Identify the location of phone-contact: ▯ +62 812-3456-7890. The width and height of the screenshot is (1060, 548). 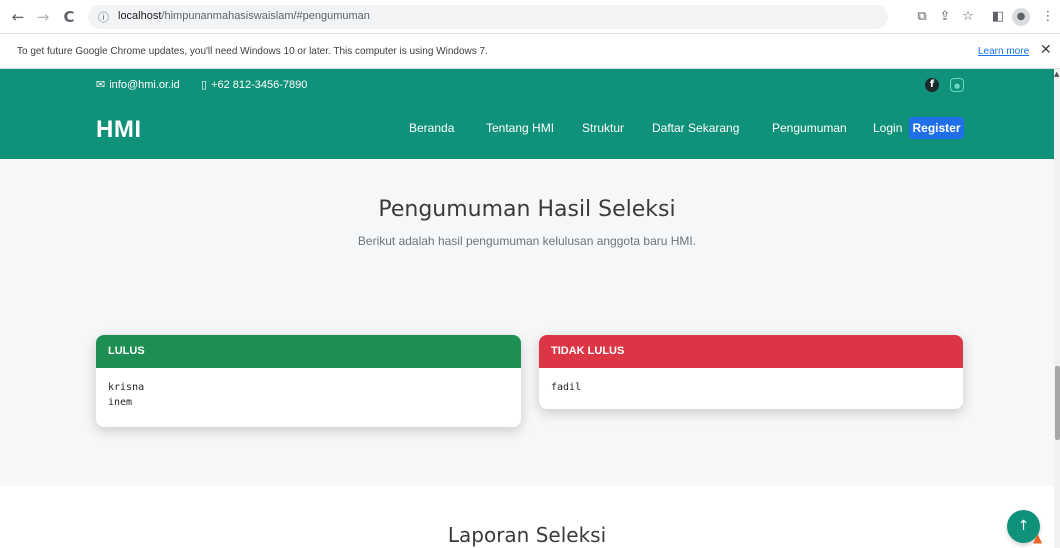
(254, 84).